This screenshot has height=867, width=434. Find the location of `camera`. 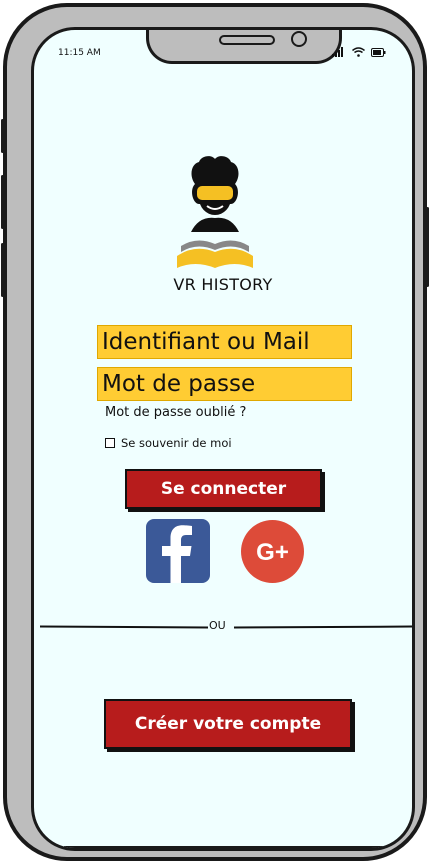

camera is located at coordinates (299, 39).